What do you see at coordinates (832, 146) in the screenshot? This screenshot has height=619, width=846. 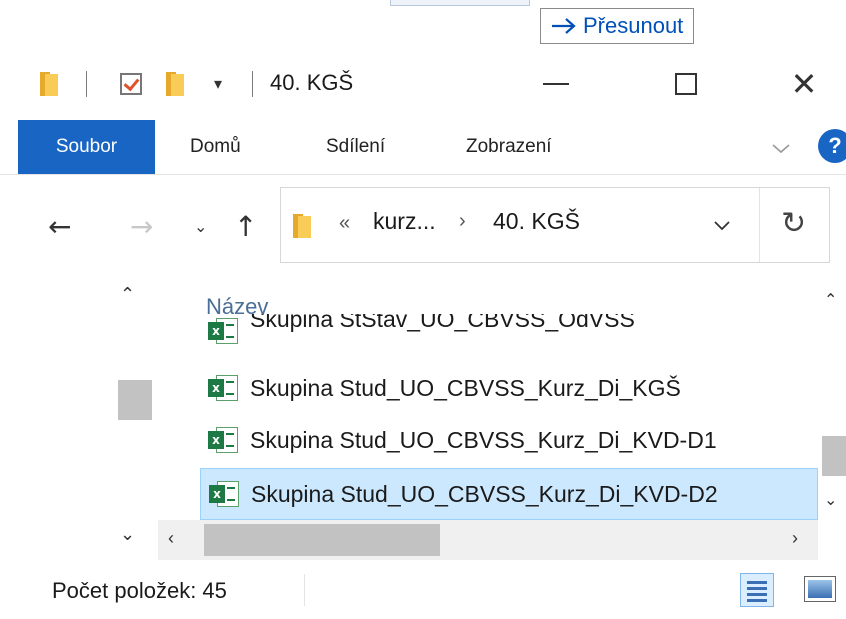 I see `help-button: ?` at bounding box center [832, 146].